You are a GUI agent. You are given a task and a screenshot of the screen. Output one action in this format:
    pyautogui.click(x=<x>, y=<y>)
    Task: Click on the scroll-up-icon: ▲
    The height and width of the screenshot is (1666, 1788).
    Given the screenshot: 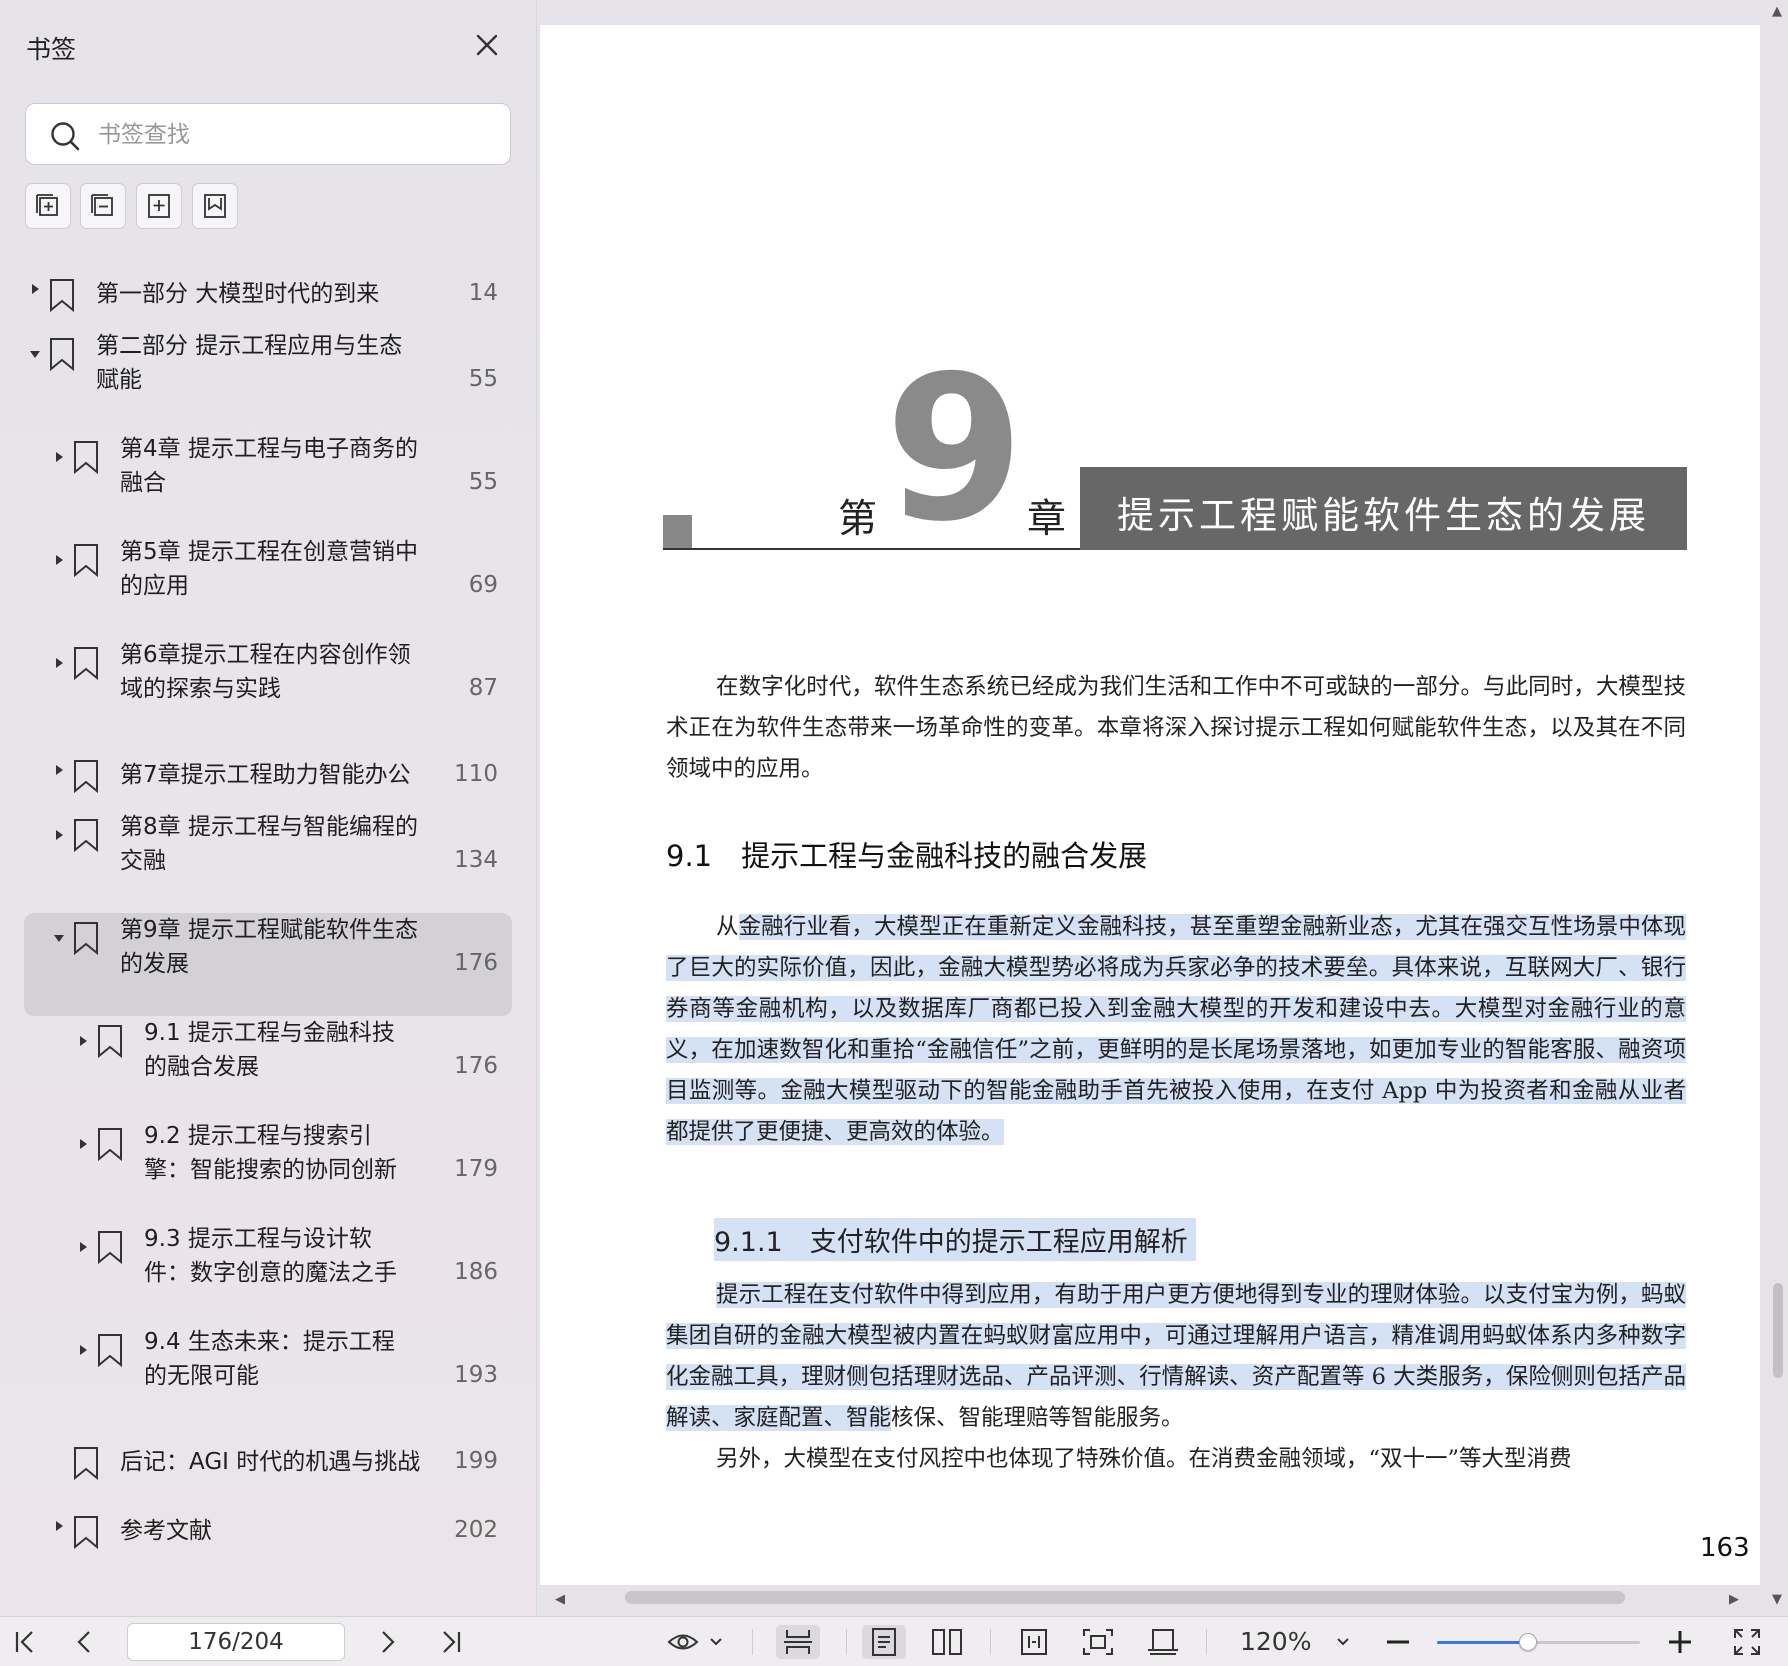 What is the action you would take?
    pyautogui.click(x=1777, y=11)
    